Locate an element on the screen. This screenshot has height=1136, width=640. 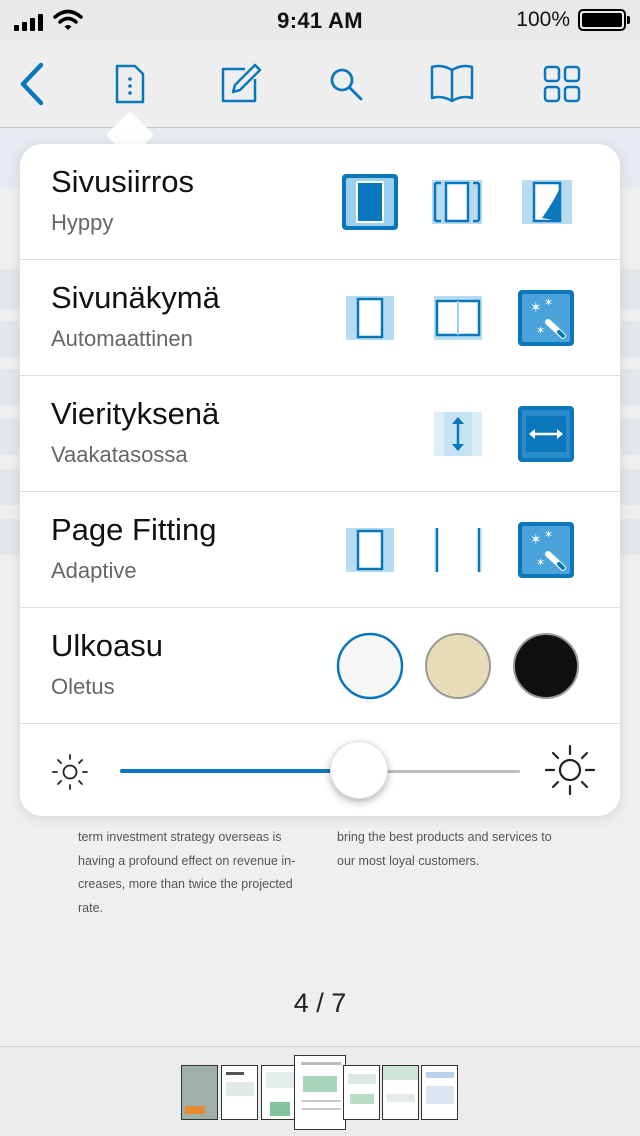
fit-page-option is located at coordinates (370, 552).